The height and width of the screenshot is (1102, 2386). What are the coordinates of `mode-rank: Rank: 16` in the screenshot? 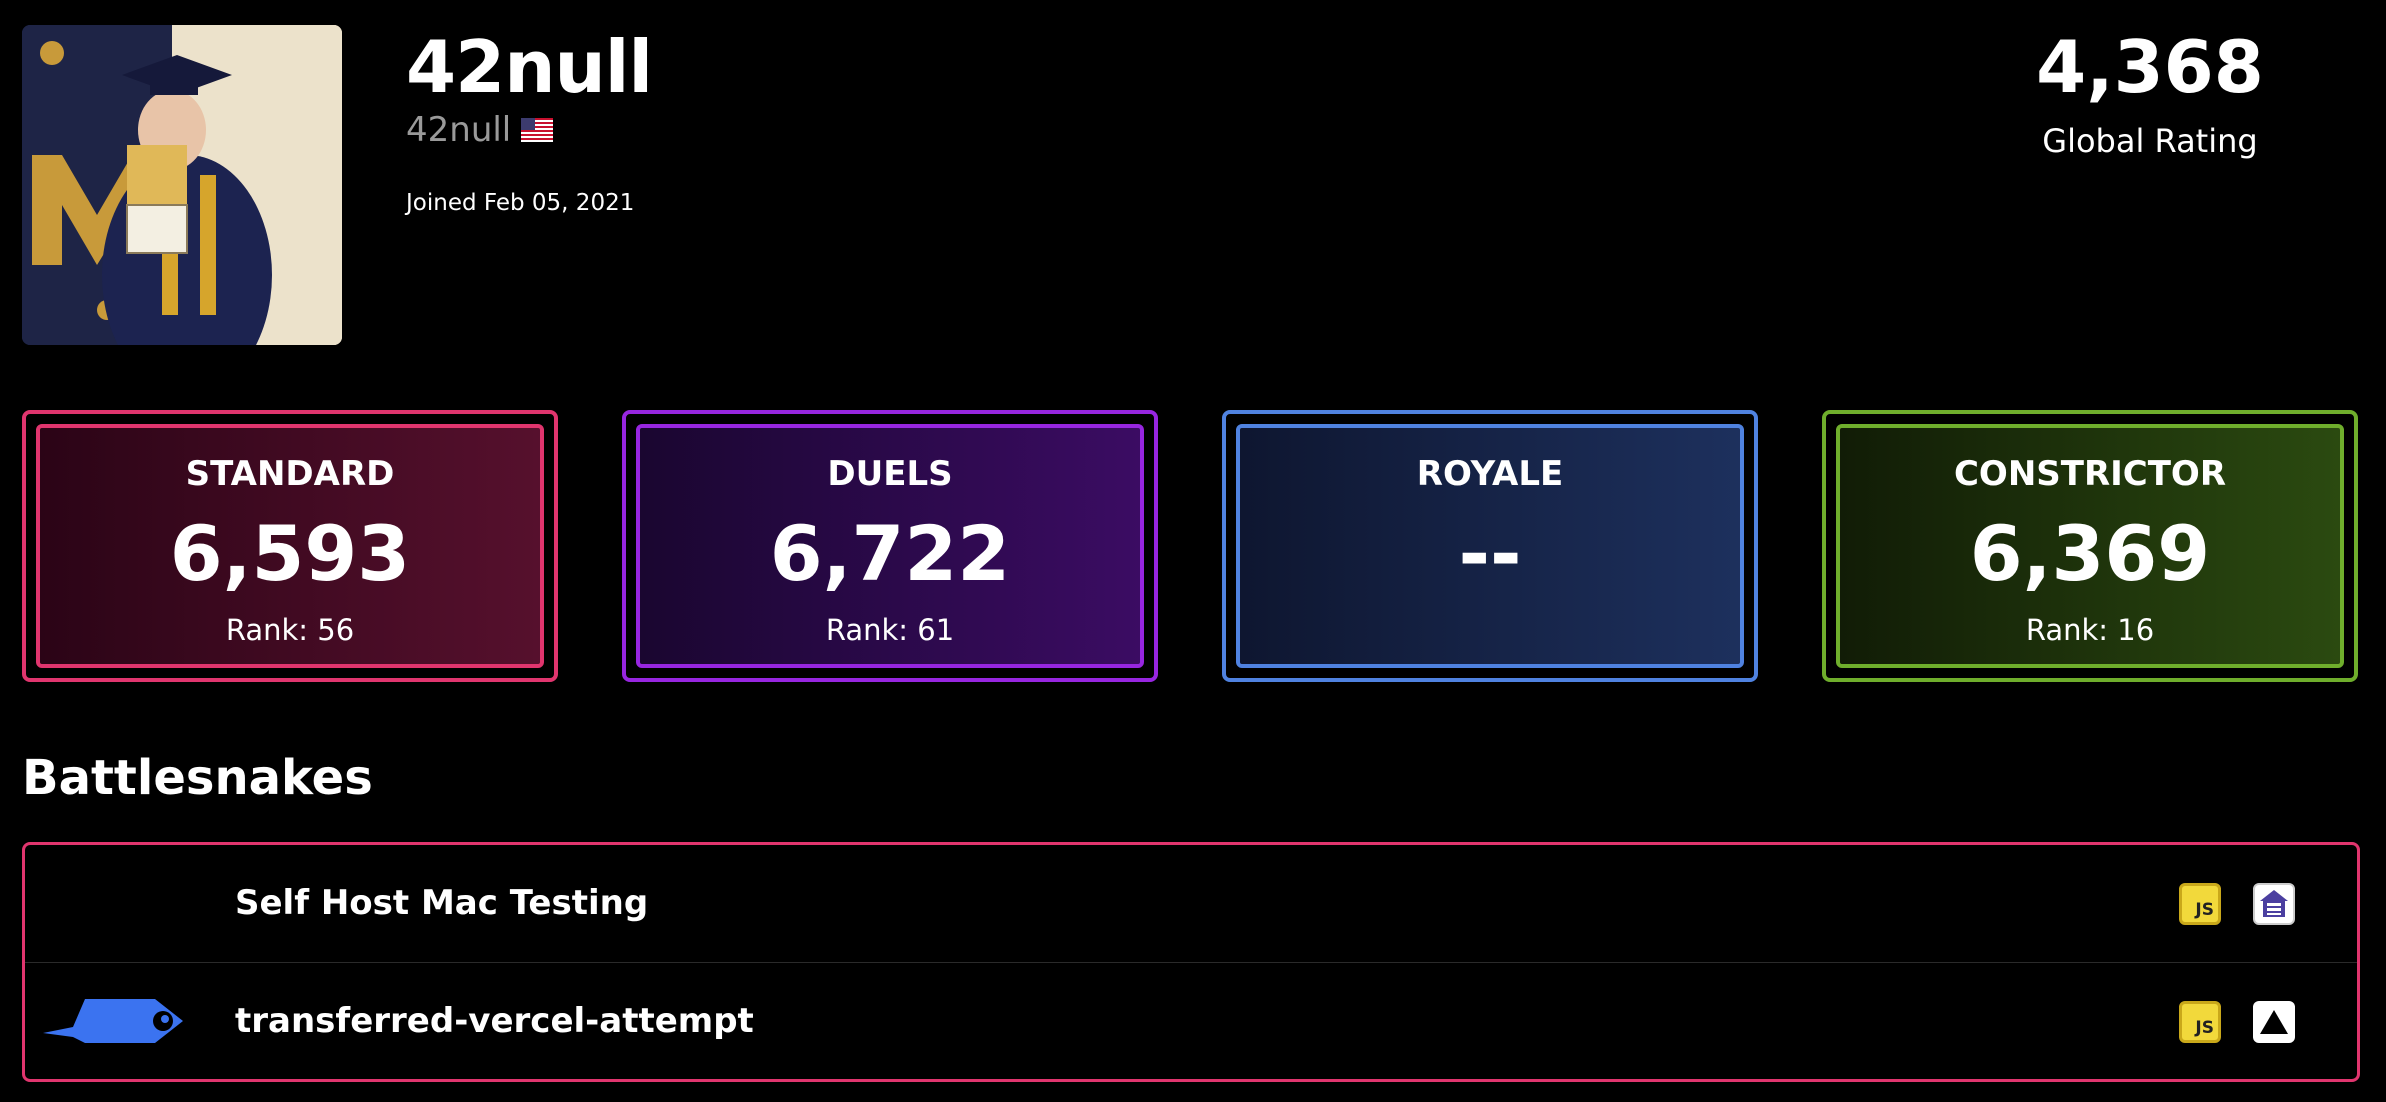 It's located at (2090, 630).